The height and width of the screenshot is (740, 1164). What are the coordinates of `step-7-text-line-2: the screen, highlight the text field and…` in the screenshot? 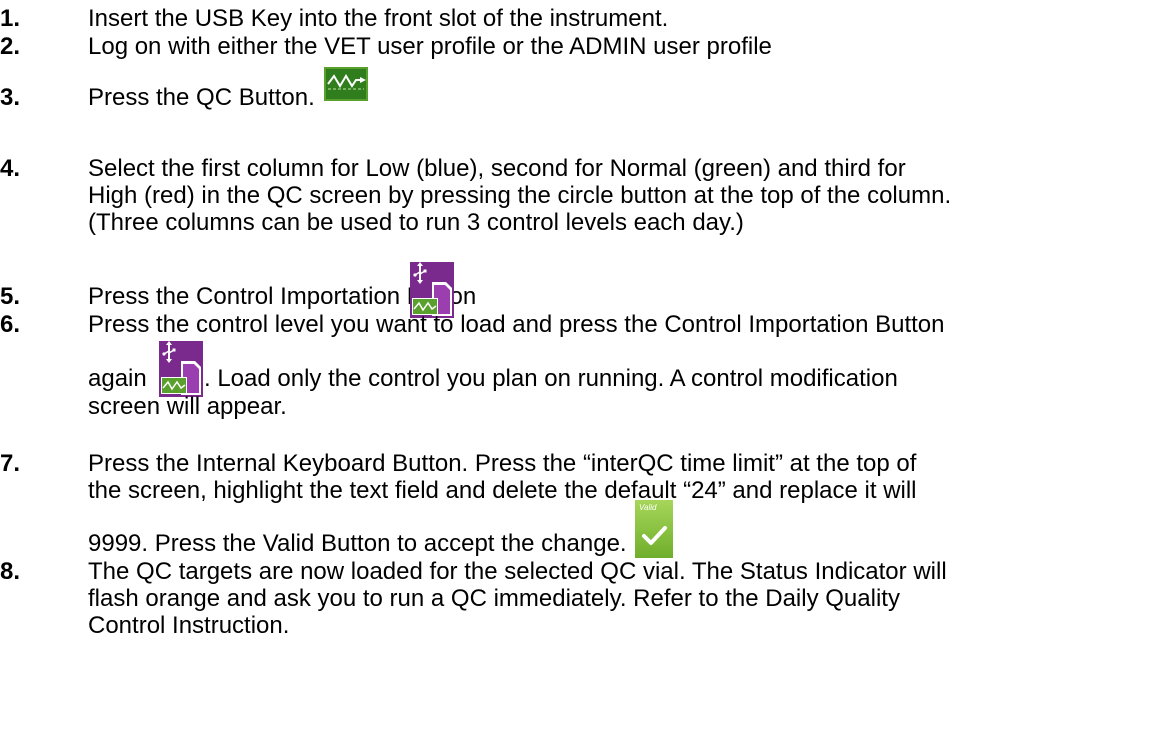 It's located at (502, 490).